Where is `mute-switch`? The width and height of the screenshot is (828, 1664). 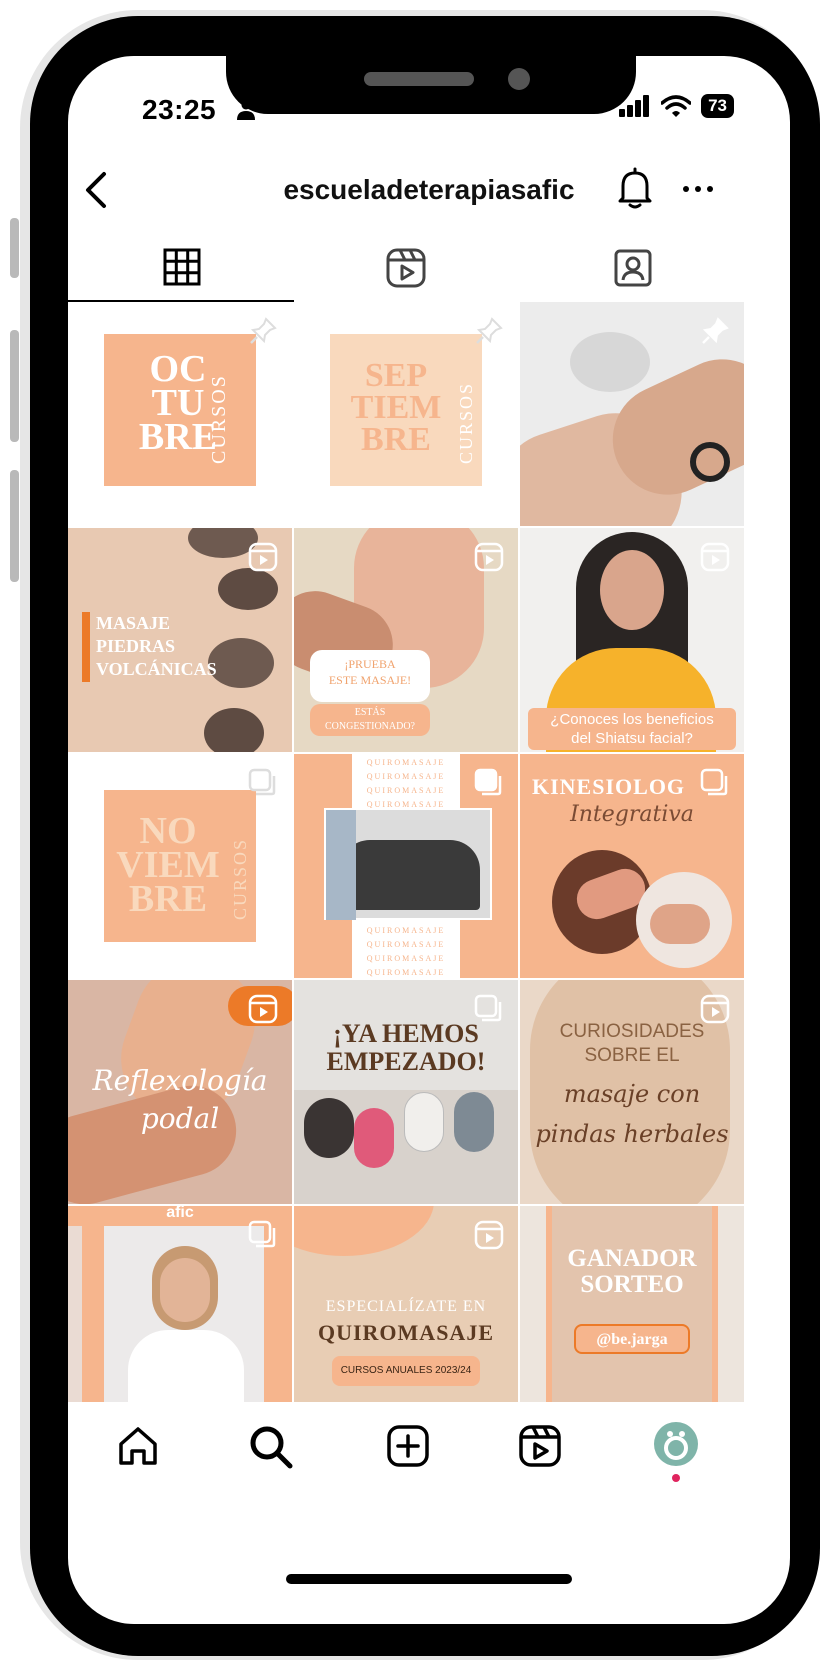
mute-switch is located at coordinates (14, 248).